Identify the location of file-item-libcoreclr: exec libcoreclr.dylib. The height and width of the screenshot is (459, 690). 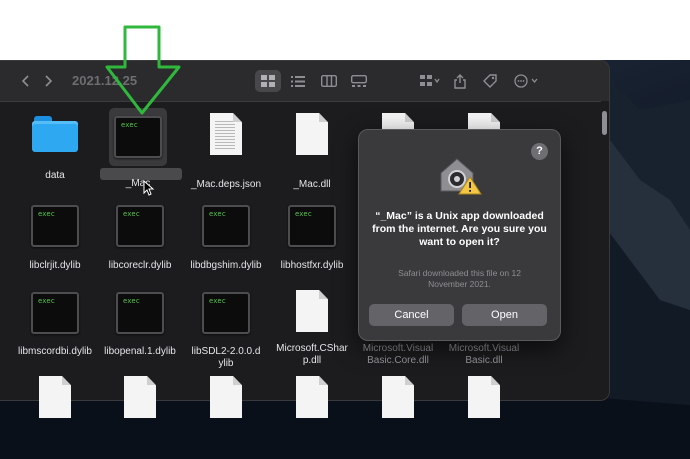
(140, 238).